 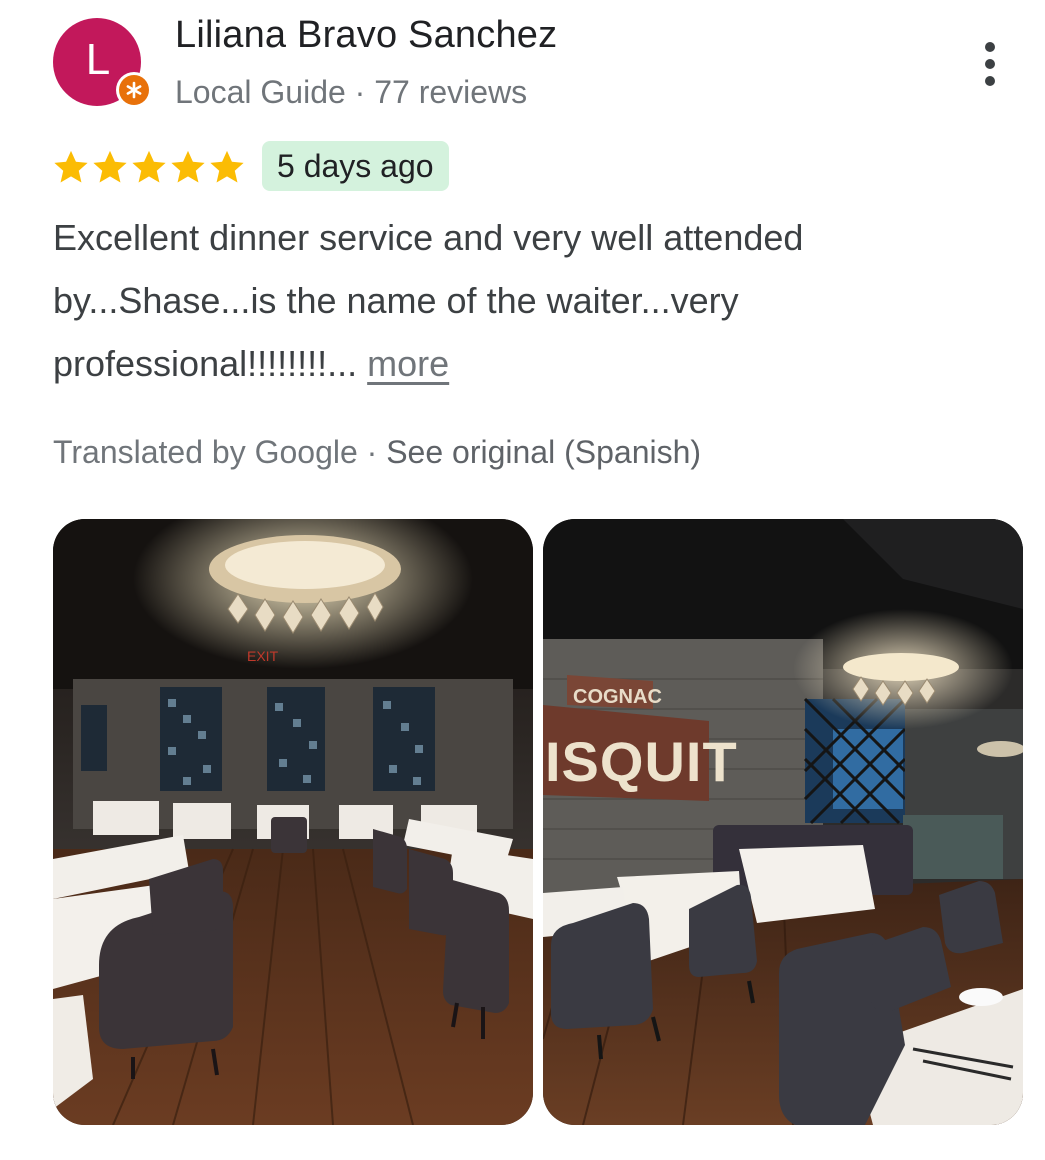 I want to click on review-date-chip: 5 days ago, so click(x=355, y=166).